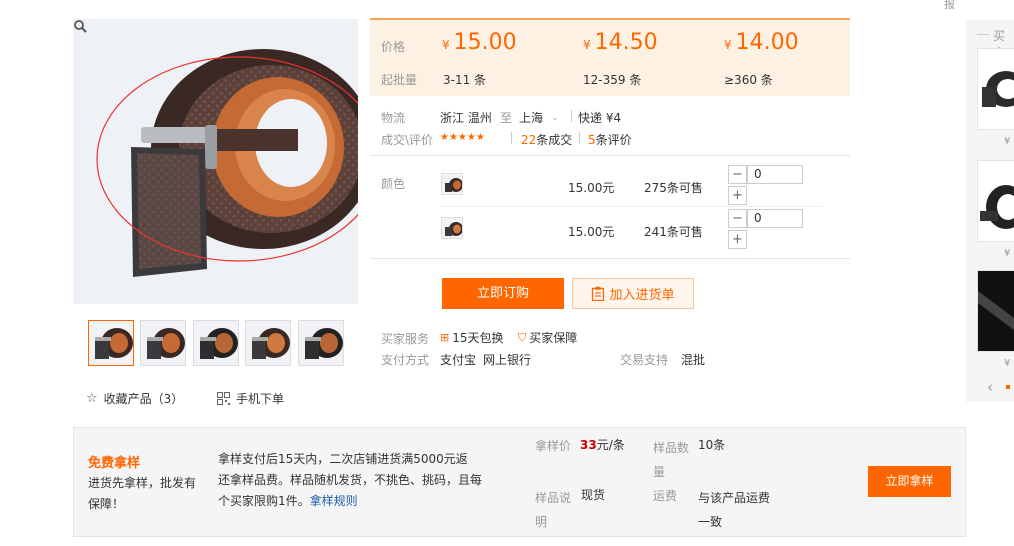 Image resolution: width=1014 pixels, height=546 pixels. I want to click on zoom-icon, so click(80, 26).